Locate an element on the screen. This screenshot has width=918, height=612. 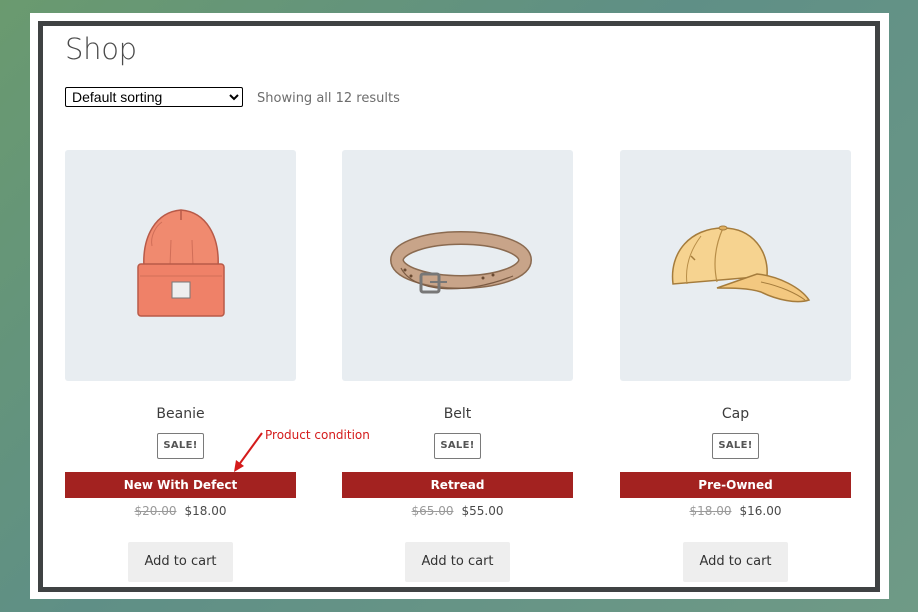
result-count: Showing all 12 results is located at coordinates (328, 98).